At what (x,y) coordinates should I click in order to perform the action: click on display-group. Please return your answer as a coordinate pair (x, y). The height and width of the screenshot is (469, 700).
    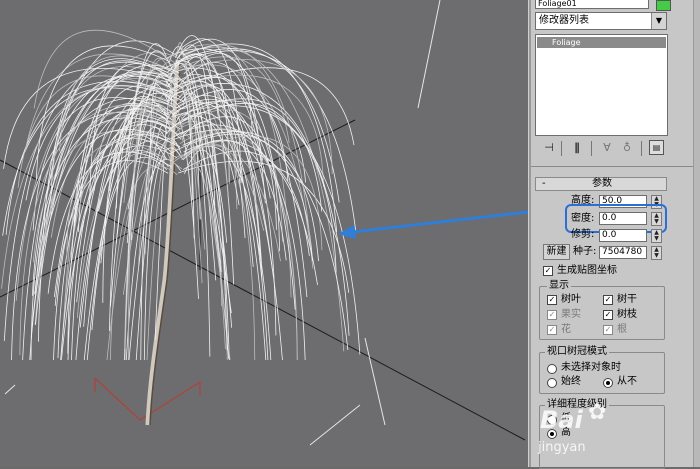
    Looking at the image, I should click on (602, 313).